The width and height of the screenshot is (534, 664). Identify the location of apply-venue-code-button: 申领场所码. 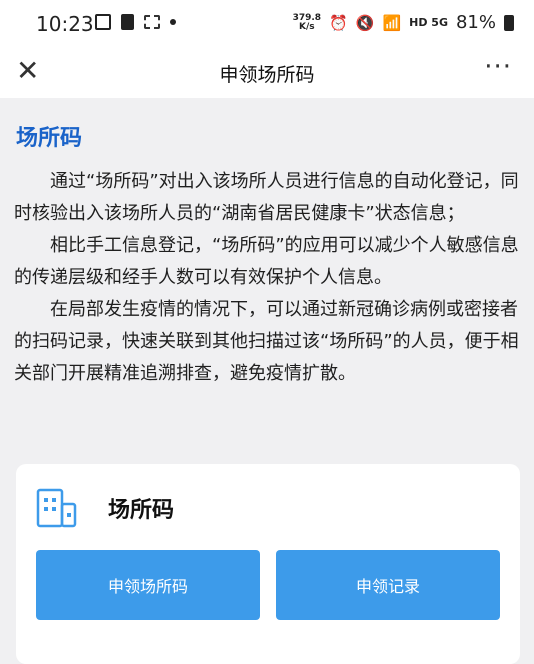
(148, 585).